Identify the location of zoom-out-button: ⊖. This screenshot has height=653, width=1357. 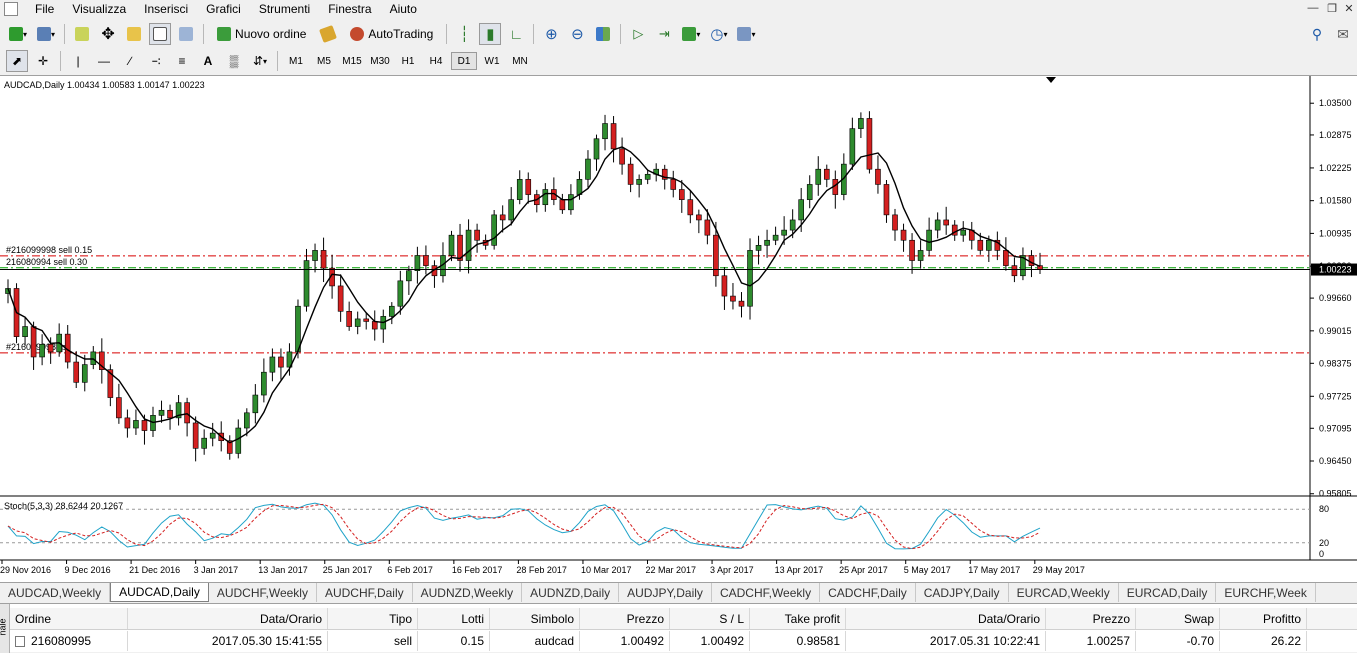
(577, 34).